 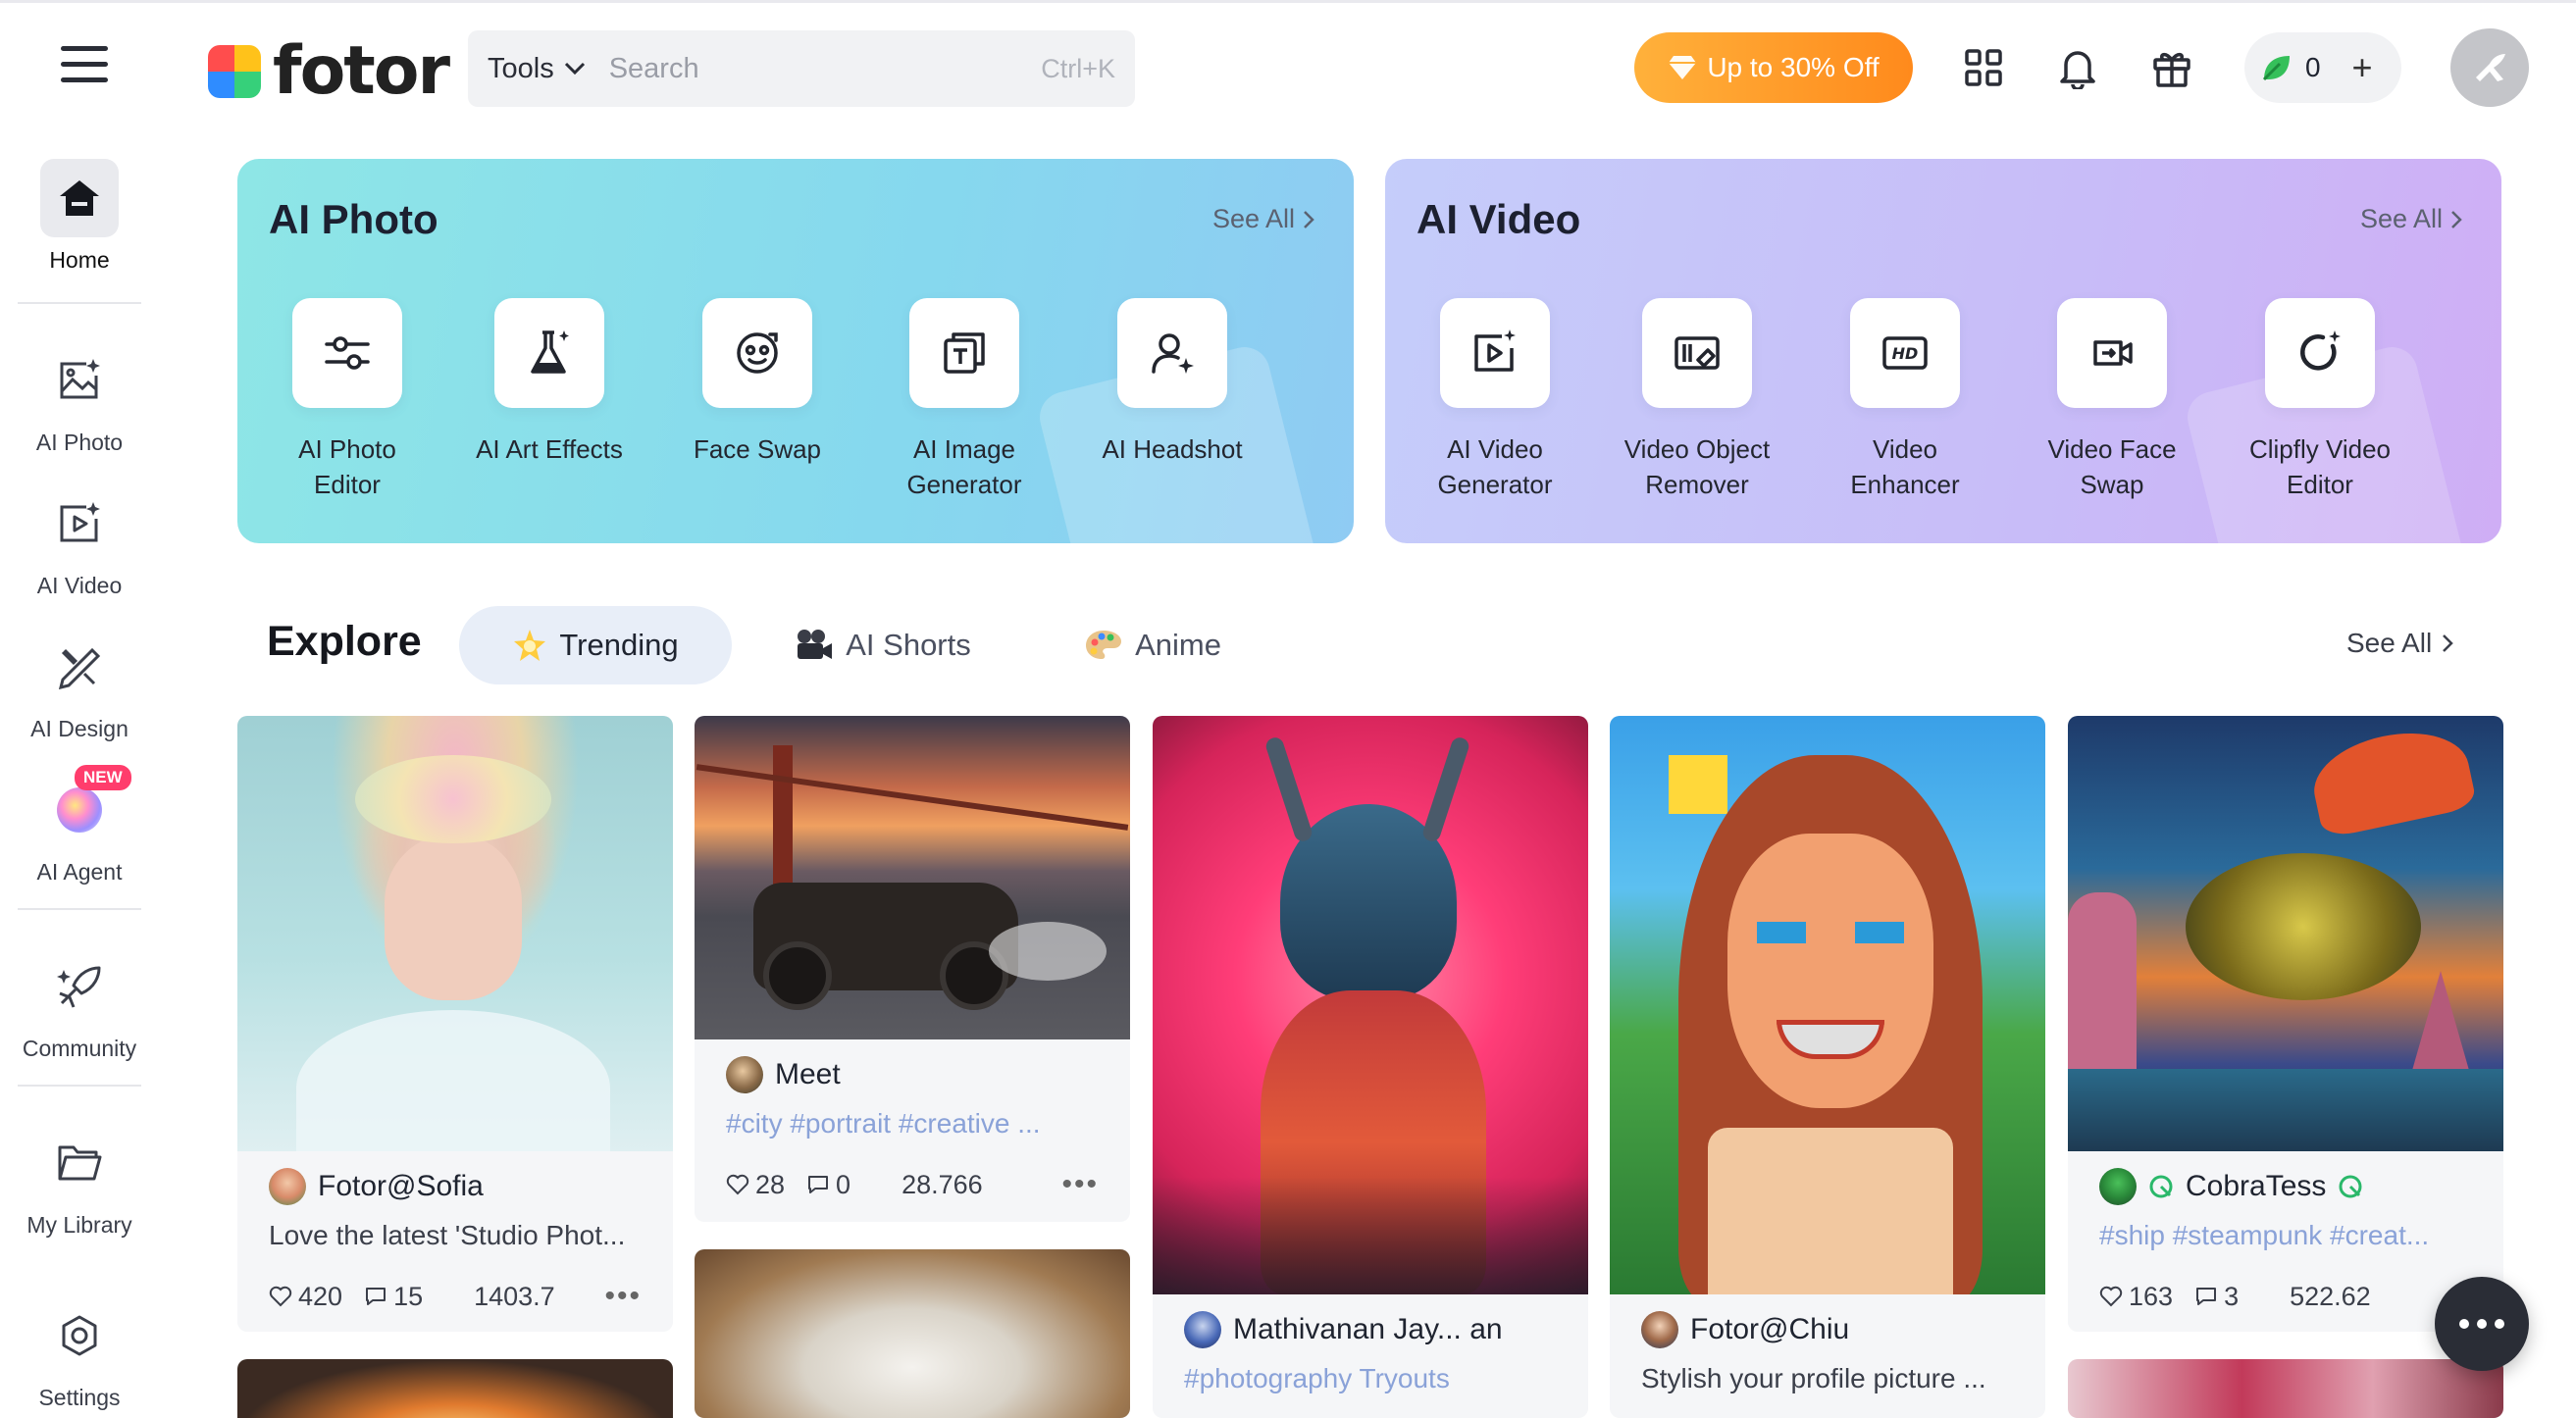 What do you see at coordinates (1152, 645) in the screenshot?
I see `tab-anime: Anime` at bounding box center [1152, 645].